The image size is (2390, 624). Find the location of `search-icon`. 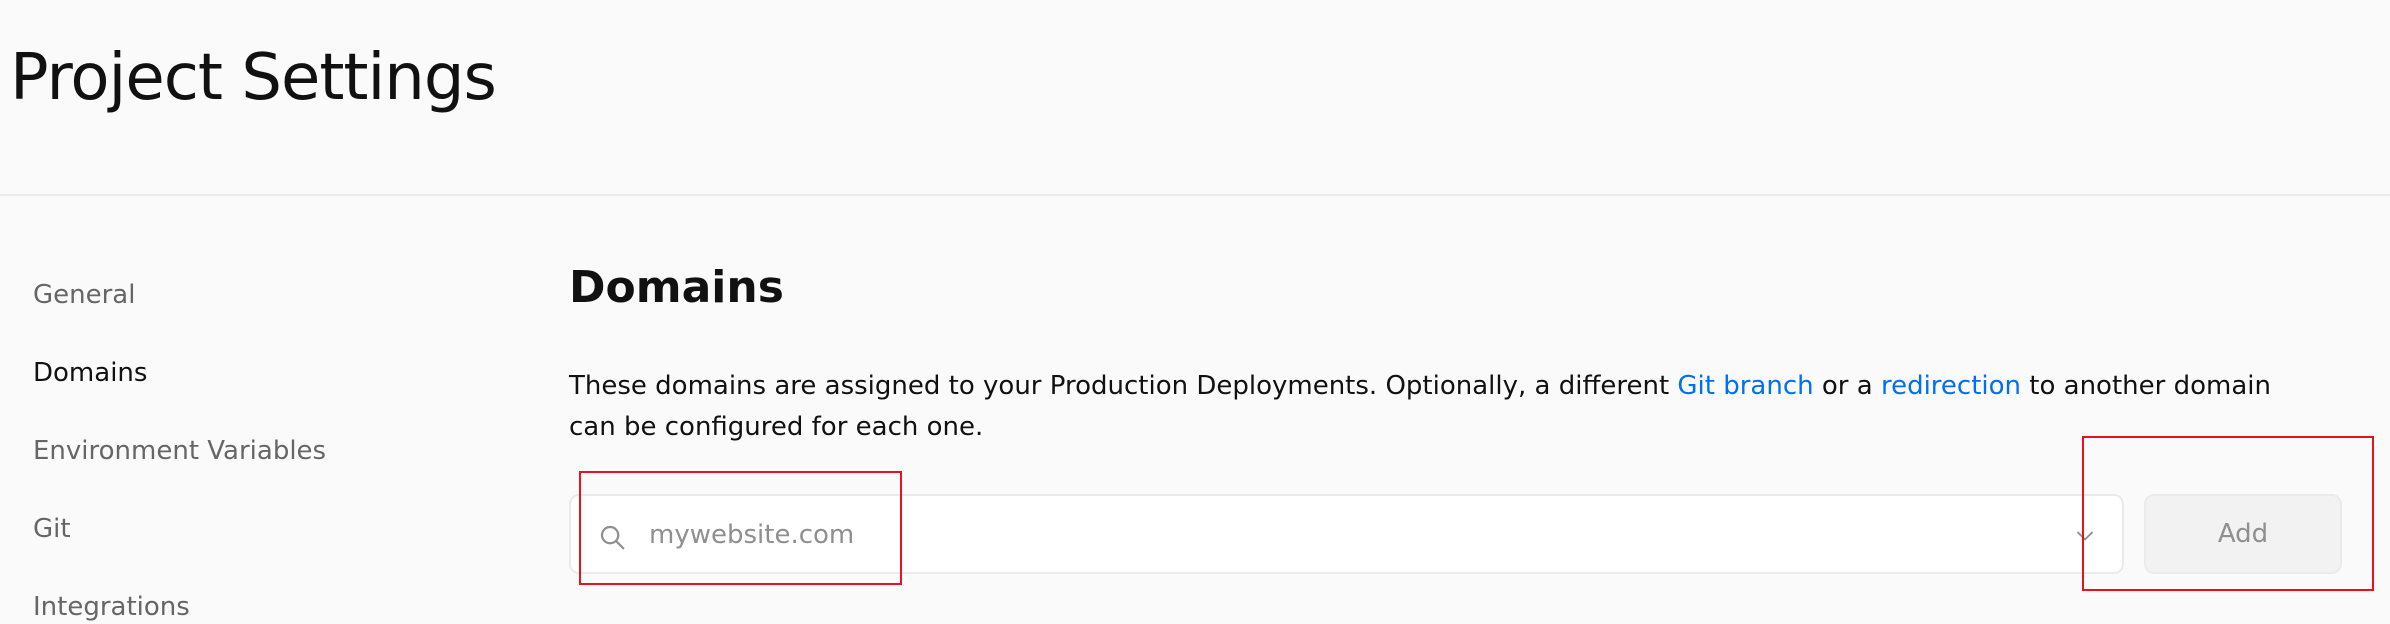

search-icon is located at coordinates (612, 537).